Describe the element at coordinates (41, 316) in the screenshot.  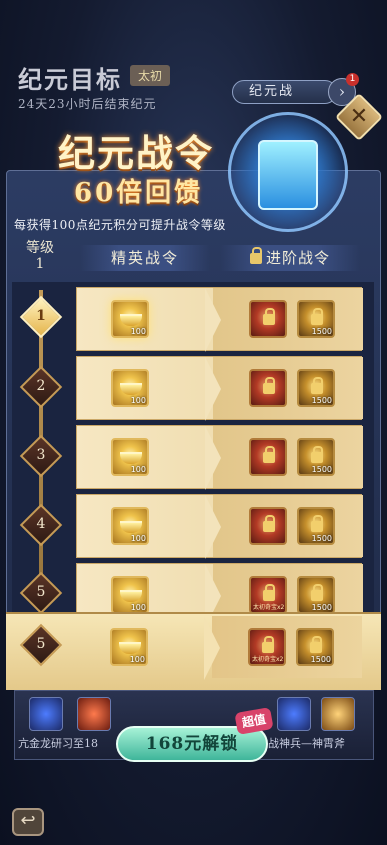
I see `level-number: 1` at that location.